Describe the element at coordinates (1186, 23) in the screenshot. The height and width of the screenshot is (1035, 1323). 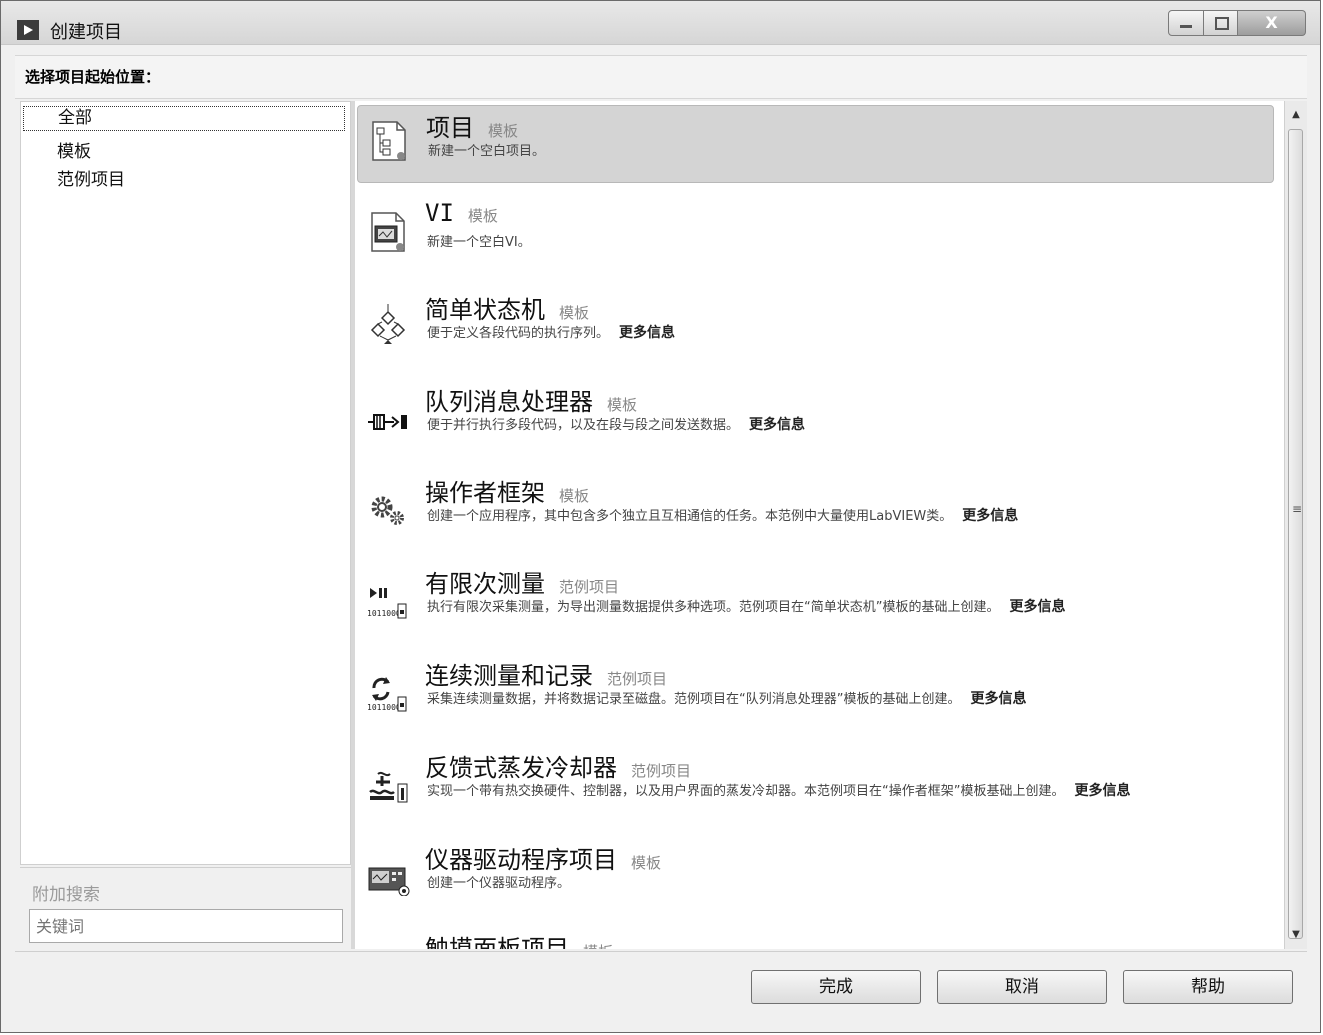
I see `minimize-button` at that location.